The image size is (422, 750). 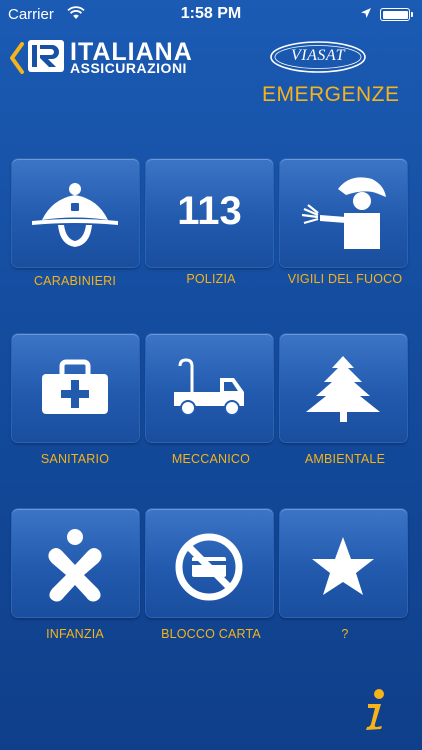 I want to click on tile-carabinieri, so click(x=75, y=213).